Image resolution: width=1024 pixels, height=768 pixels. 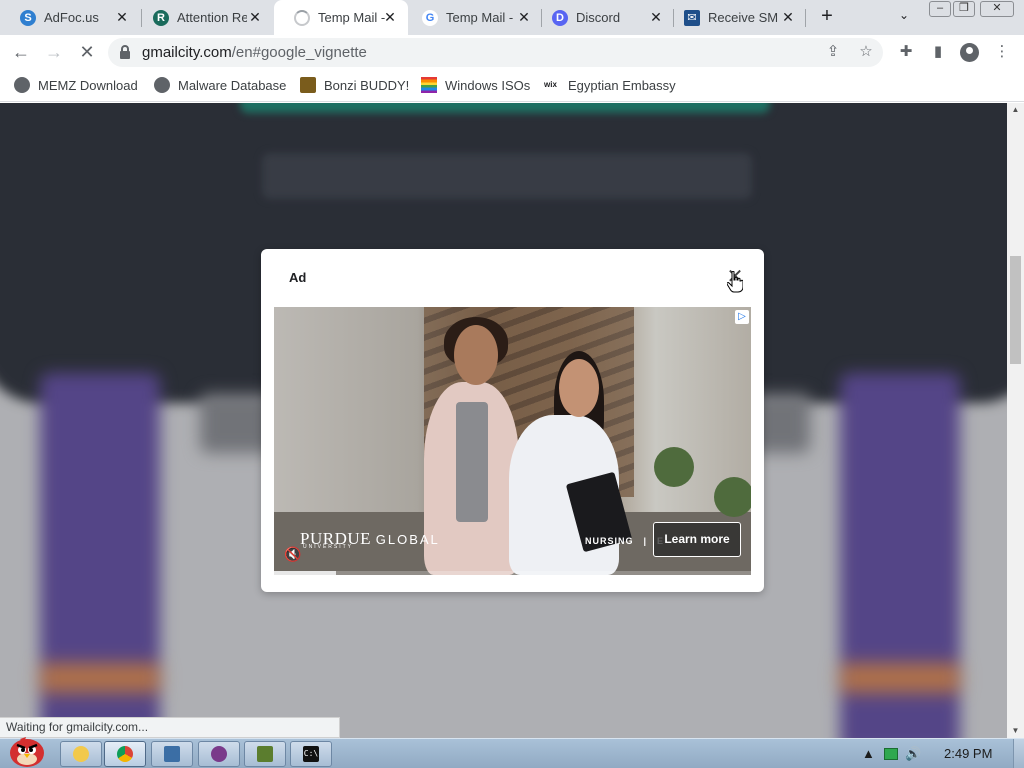 What do you see at coordinates (407, 539) in the screenshot?
I see `brand-global: GLOBAL` at bounding box center [407, 539].